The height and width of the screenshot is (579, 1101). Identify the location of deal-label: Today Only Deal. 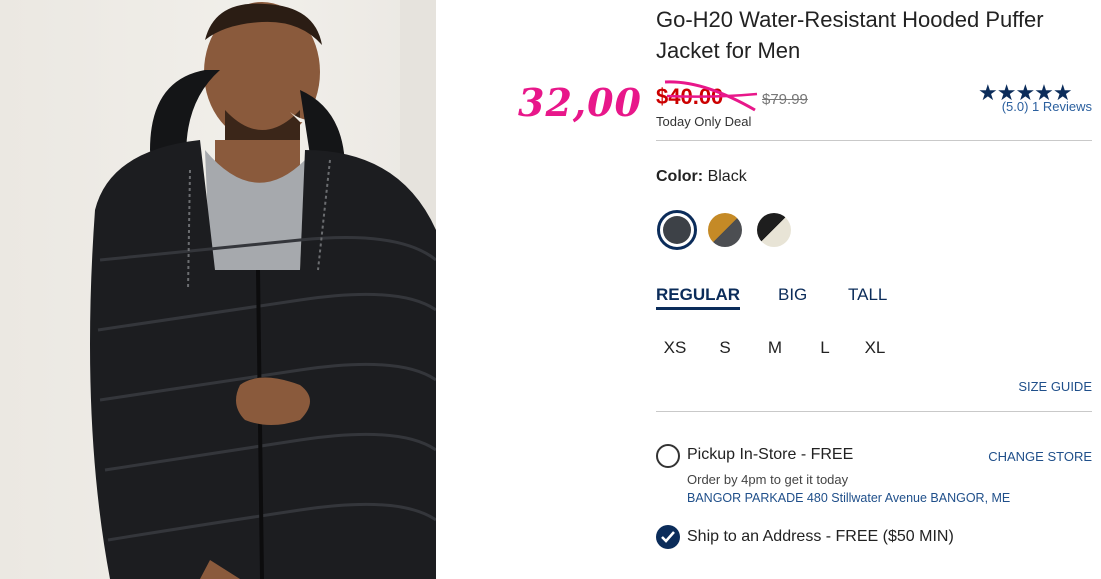
(704, 121).